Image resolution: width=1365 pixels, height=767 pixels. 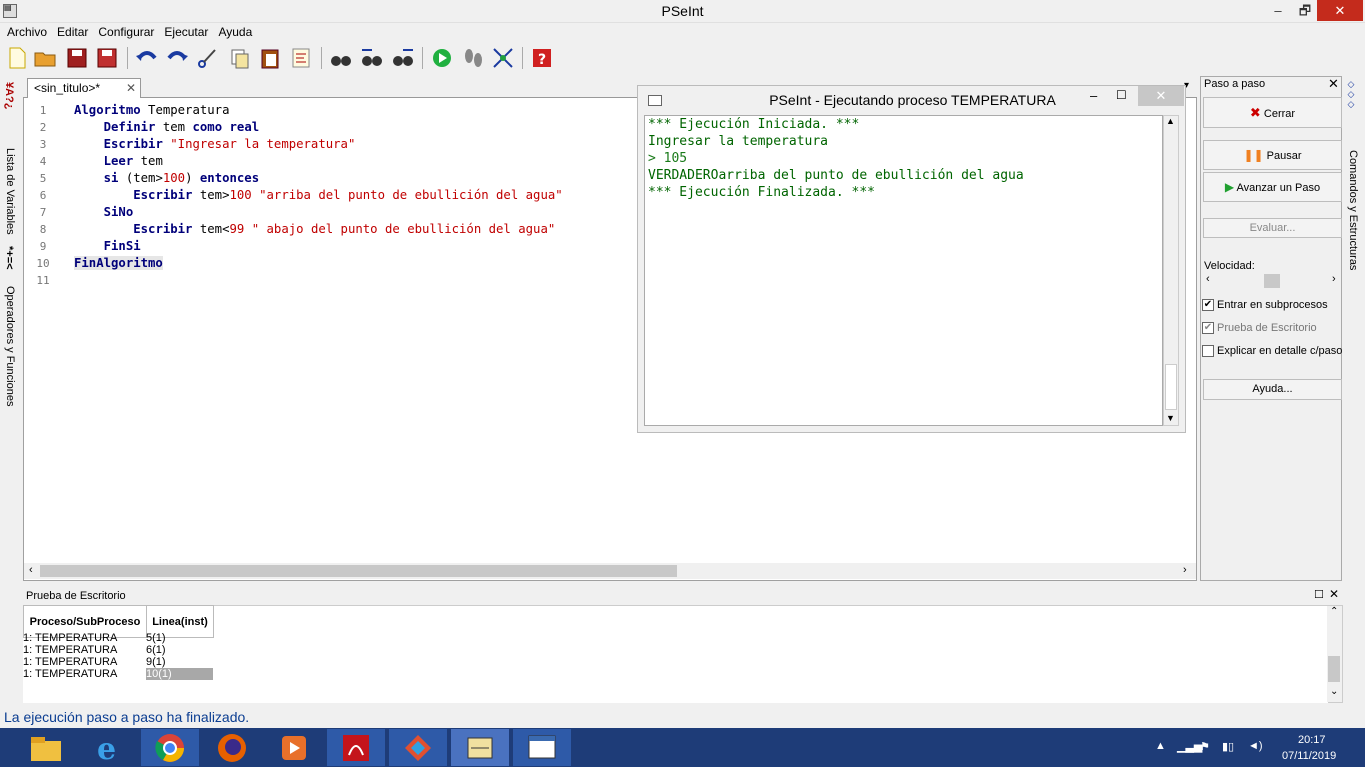 What do you see at coordinates (17, 58) in the screenshot?
I see `new-file-icon` at bounding box center [17, 58].